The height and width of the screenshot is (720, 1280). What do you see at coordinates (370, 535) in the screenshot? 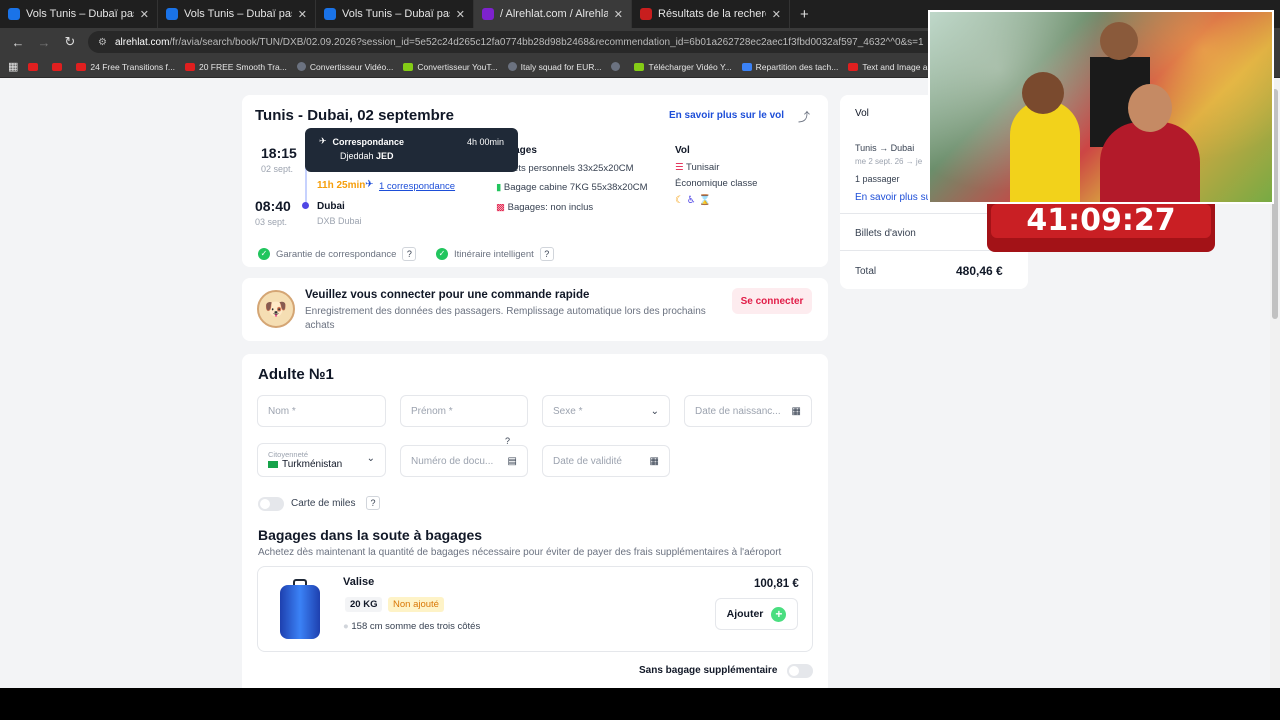
I see `baggage-section-title: Bagages dans la soute à bagages` at bounding box center [370, 535].